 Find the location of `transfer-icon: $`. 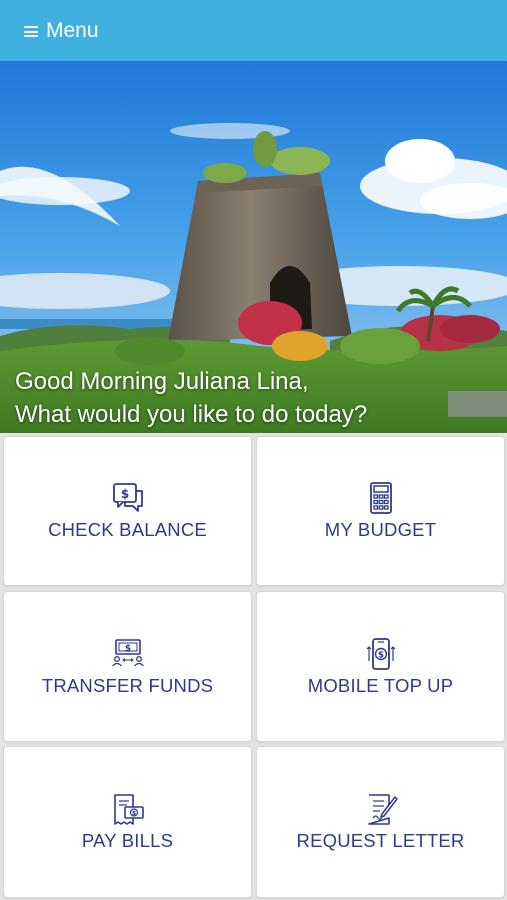

transfer-icon: $ is located at coordinates (127, 652).